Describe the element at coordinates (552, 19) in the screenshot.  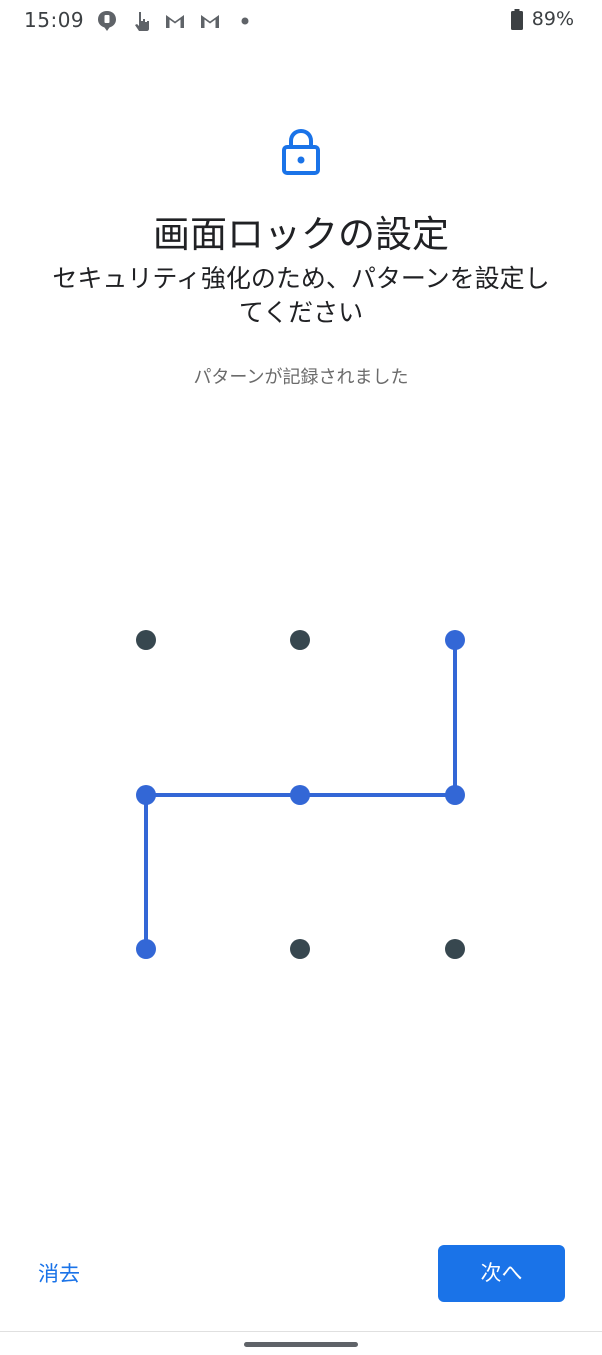
I see `battery-percentage: 89%` at that location.